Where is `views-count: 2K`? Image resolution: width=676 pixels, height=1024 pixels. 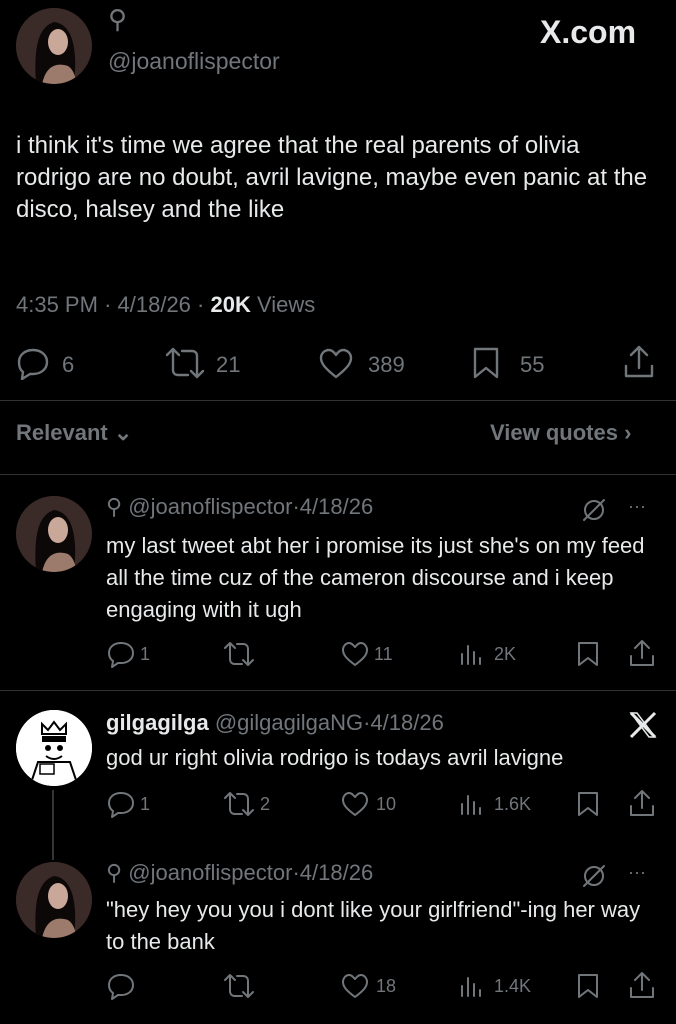
views-count: 2K is located at coordinates (505, 654).